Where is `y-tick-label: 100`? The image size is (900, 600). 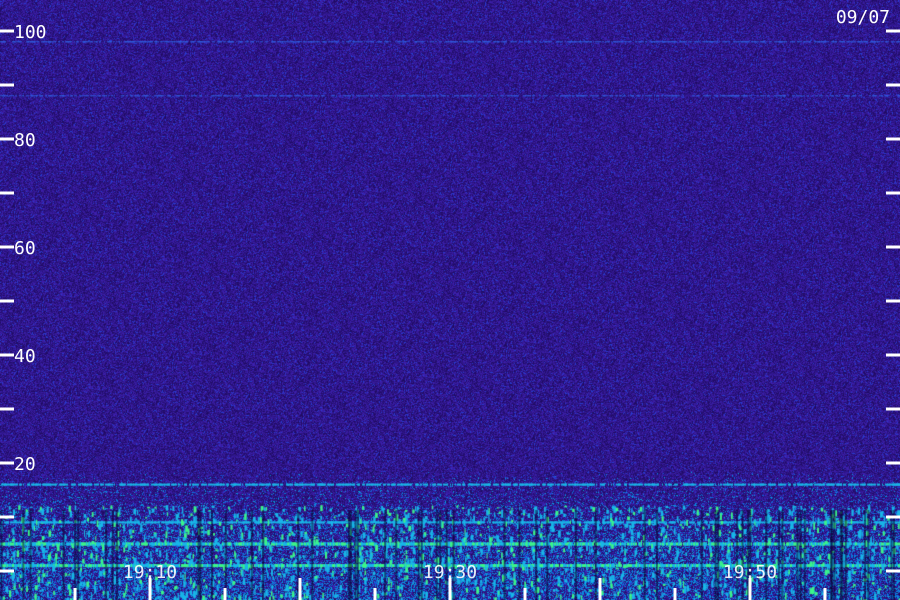 y-tick-label: 100 is located at coordinates (30, 32).